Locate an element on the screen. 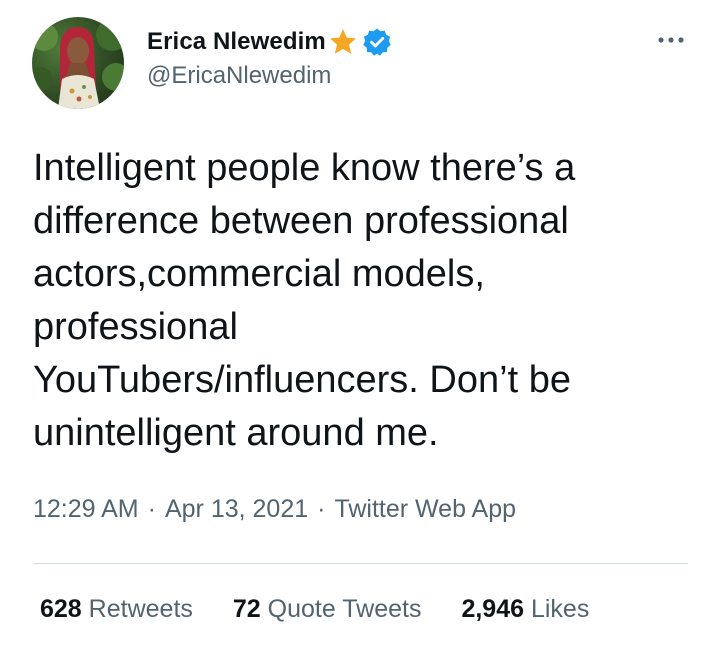  likes-stat: 2,946 Likes is located at coordinates (525, 609).